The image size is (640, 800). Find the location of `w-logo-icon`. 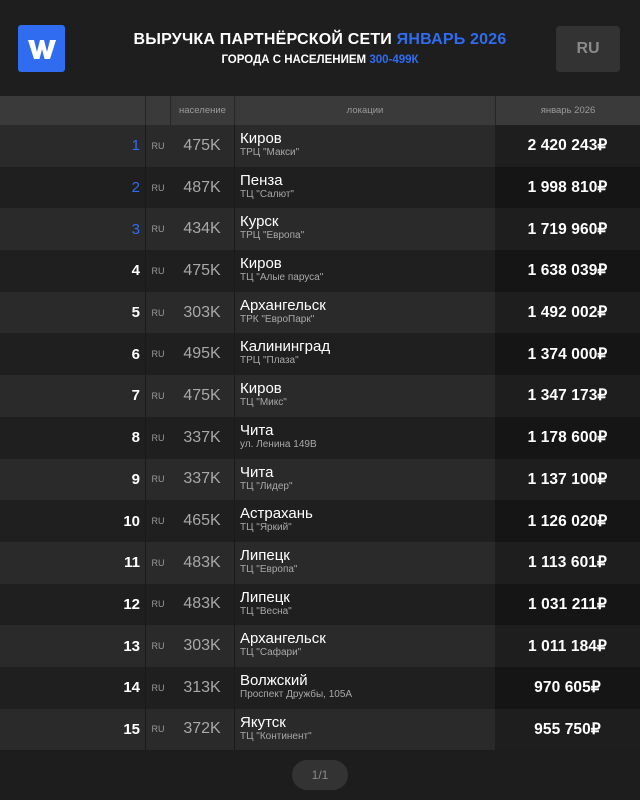

w-logo-icon is located at coordinates (41, 49).